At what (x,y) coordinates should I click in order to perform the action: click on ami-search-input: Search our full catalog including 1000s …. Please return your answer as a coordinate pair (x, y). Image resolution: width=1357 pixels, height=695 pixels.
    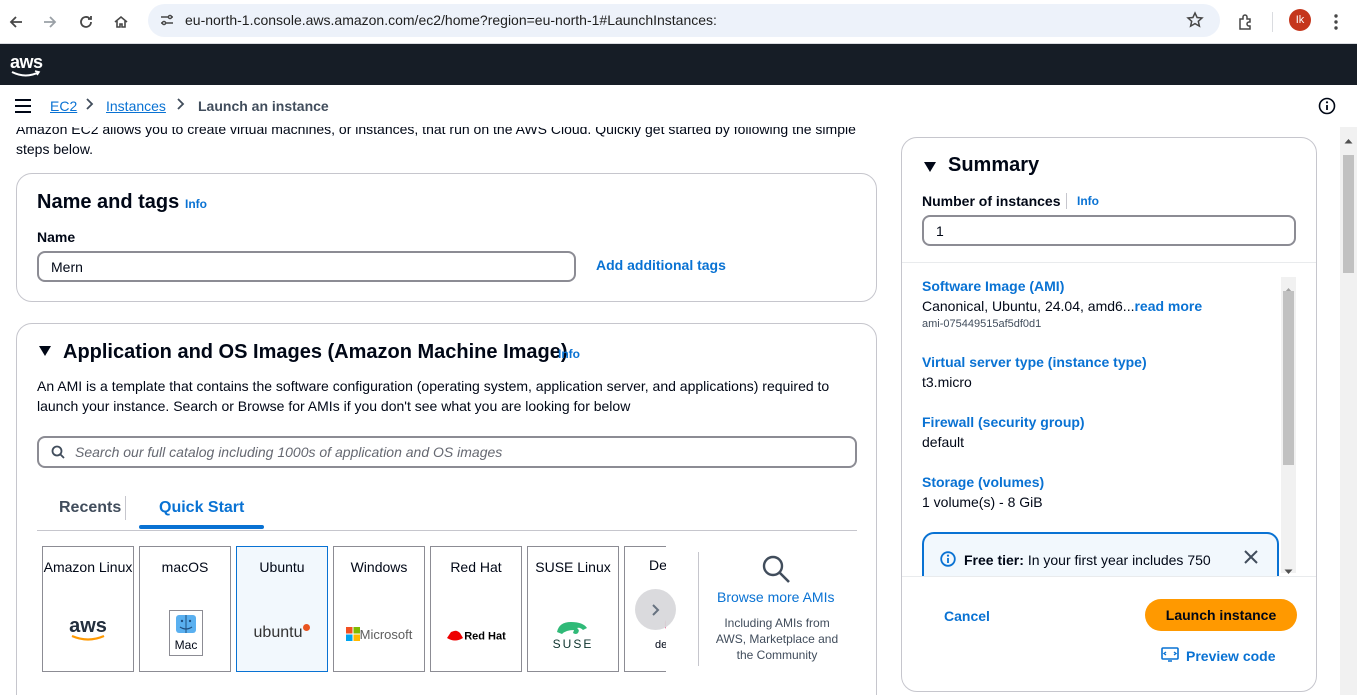
    Looking at the image, I should click on (447, 452).